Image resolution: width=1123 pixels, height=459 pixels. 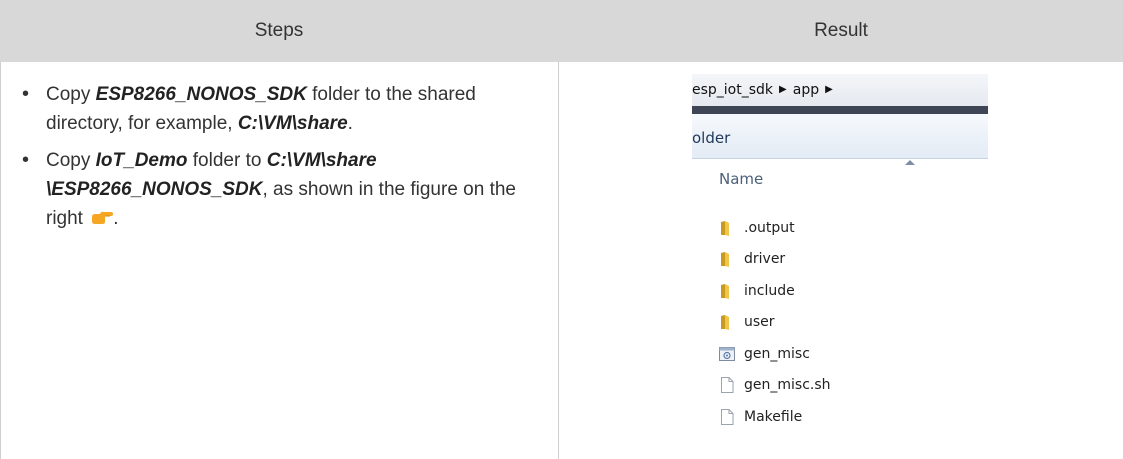 What do you see at coordinates (840, 90) in the screenshot?
I see `address-bar: esp_iot_sdk ▶ app ▶` at bounding box center [840, 90].